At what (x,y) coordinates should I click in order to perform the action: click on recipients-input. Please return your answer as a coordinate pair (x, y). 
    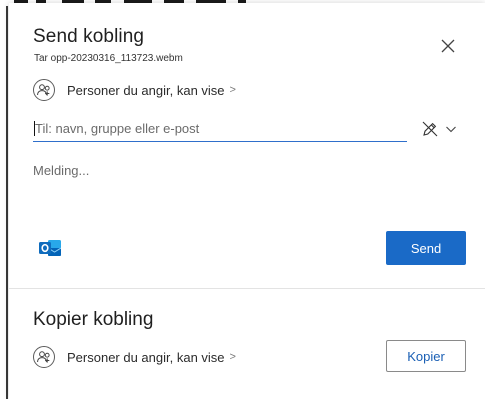
    Looking at the image, I should click on (220, 128).